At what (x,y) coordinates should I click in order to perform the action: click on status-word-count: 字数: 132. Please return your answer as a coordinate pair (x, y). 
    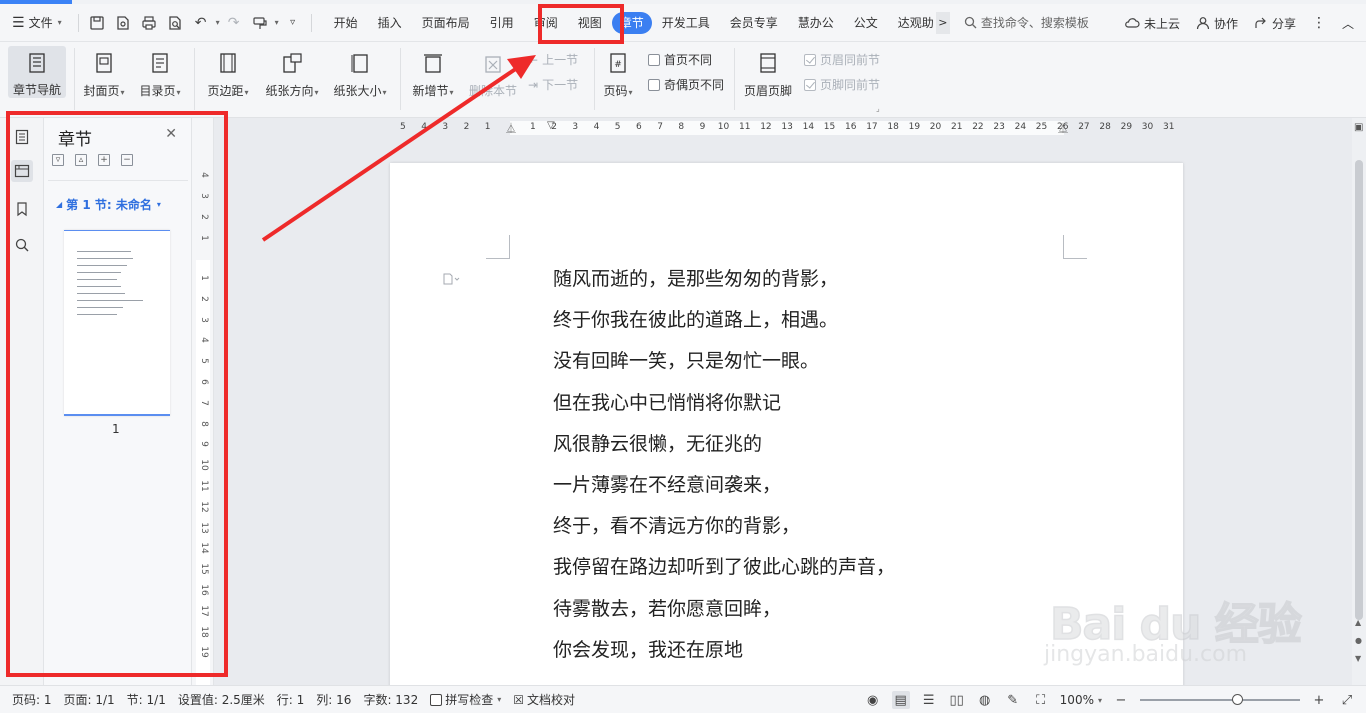
    Looking at the image, I should click on (390, 699).